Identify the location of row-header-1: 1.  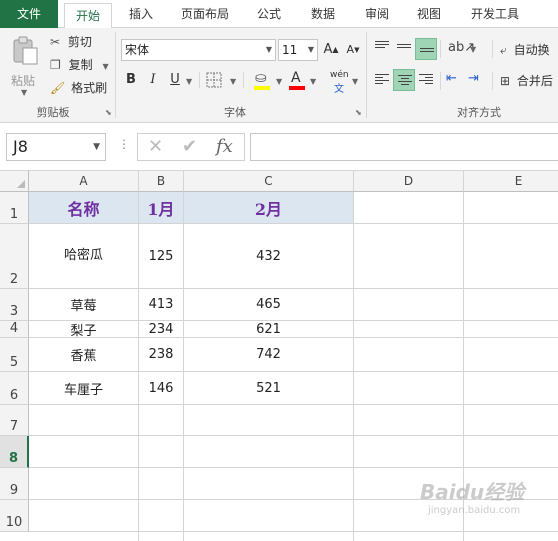
(14, 208).